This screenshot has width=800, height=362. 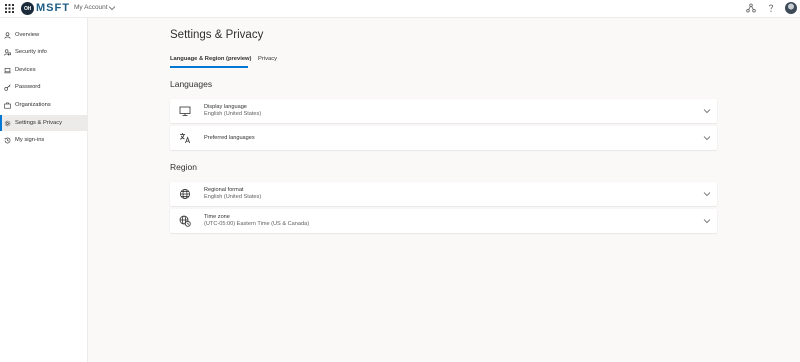 I want to click on sidebar-item-label: Organizations, so click(x=33, y=105).